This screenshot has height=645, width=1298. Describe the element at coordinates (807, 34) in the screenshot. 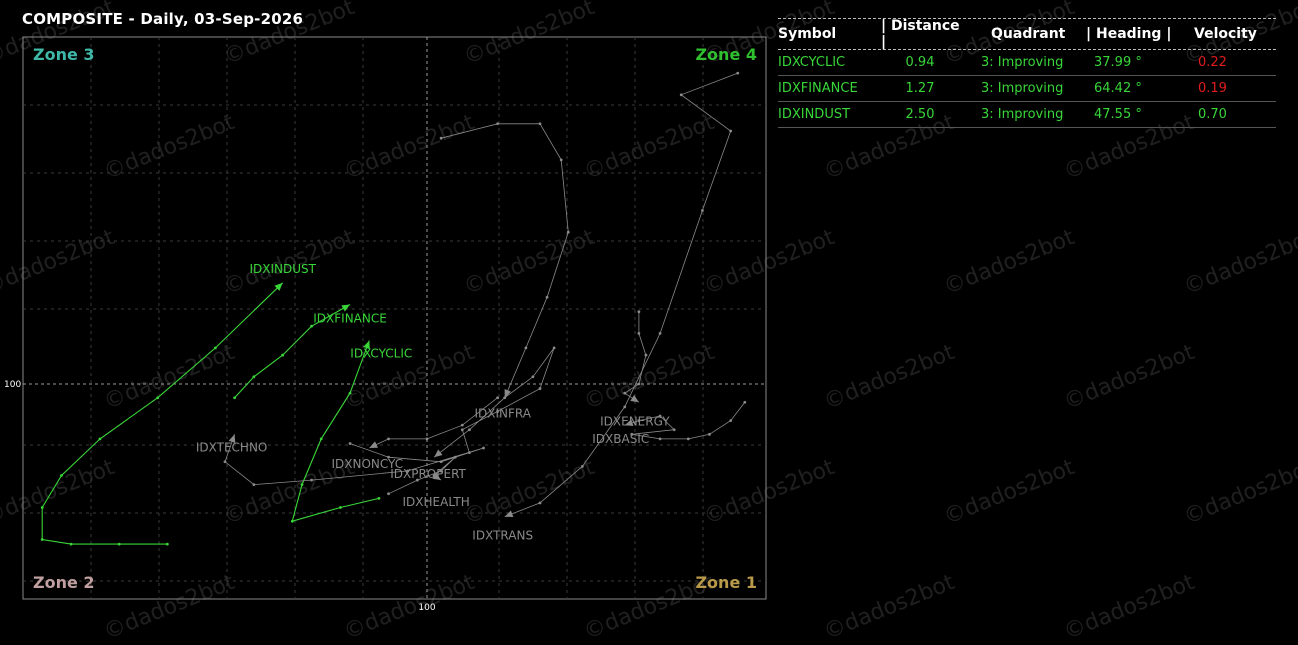

I see `header-symbol: Symbol` at that location.